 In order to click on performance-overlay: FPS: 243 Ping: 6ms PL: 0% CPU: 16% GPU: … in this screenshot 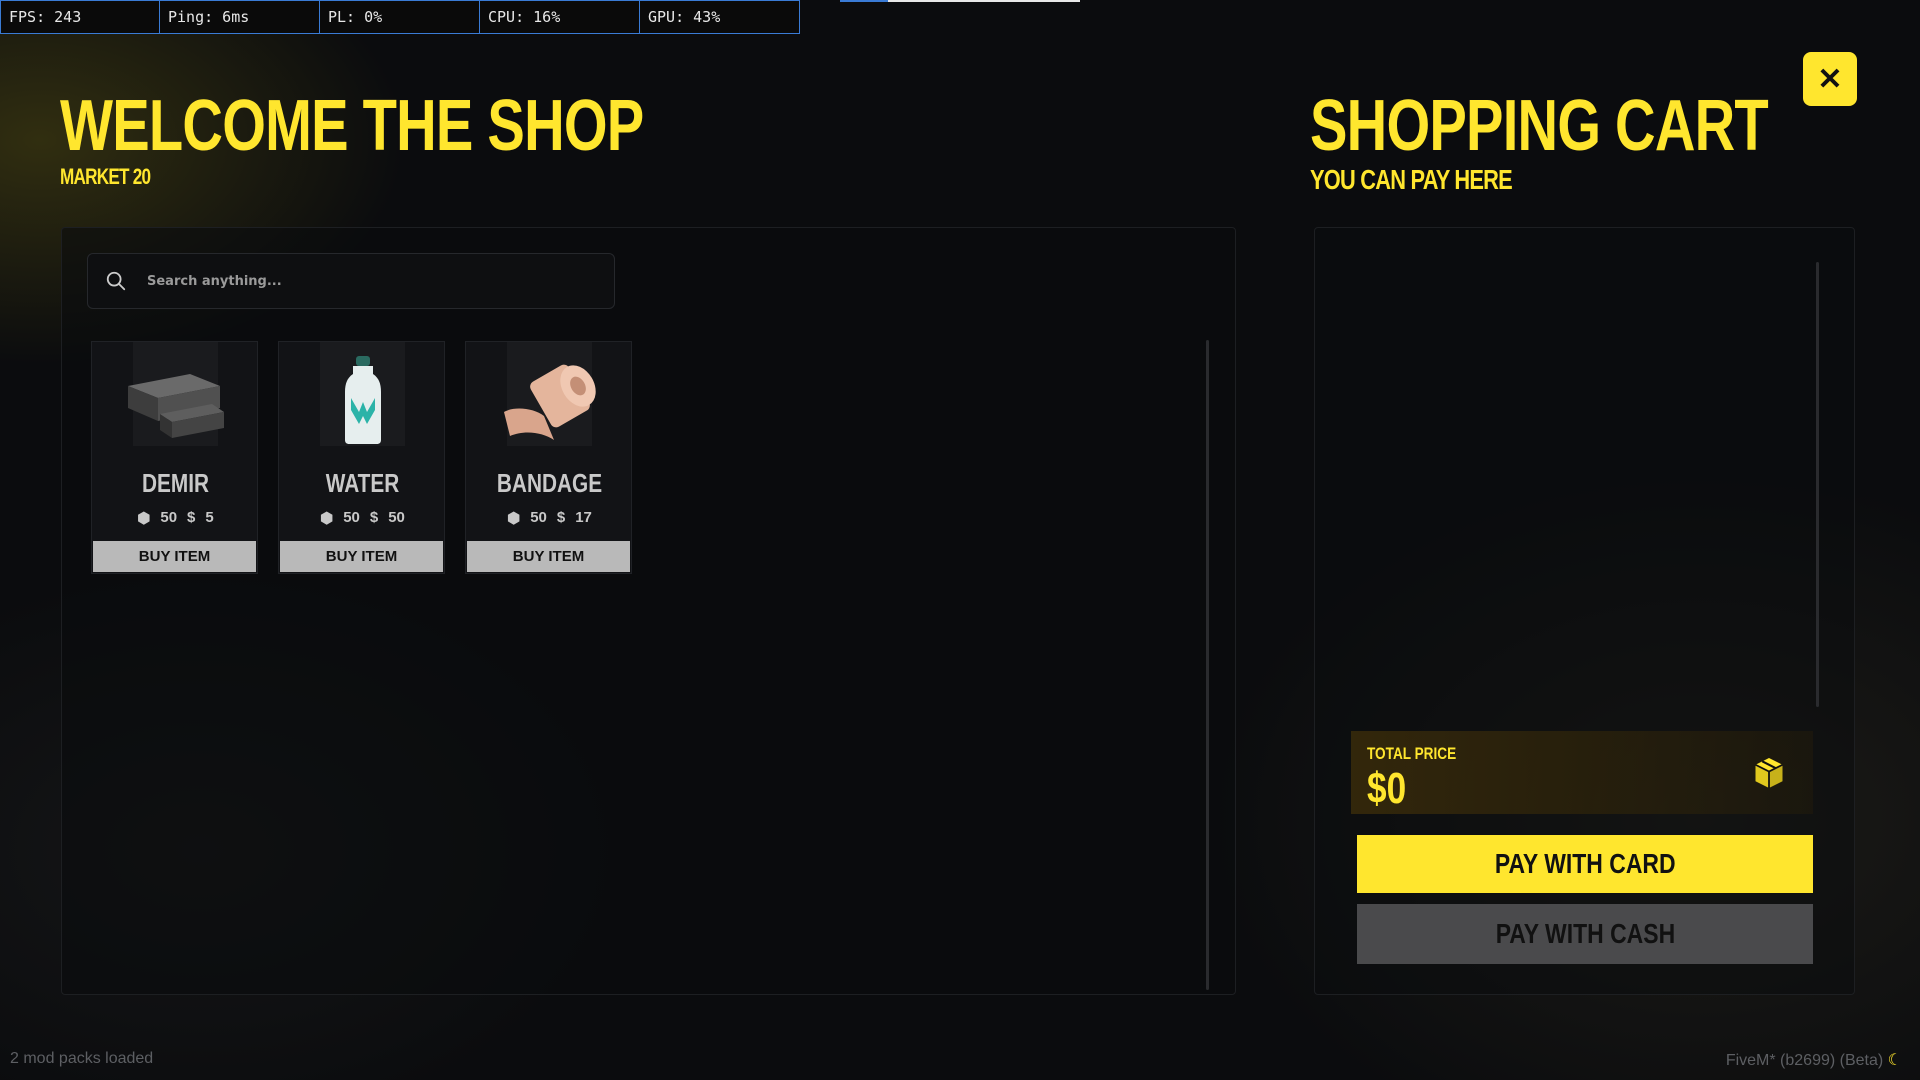, I will do `click(400, 17)`.